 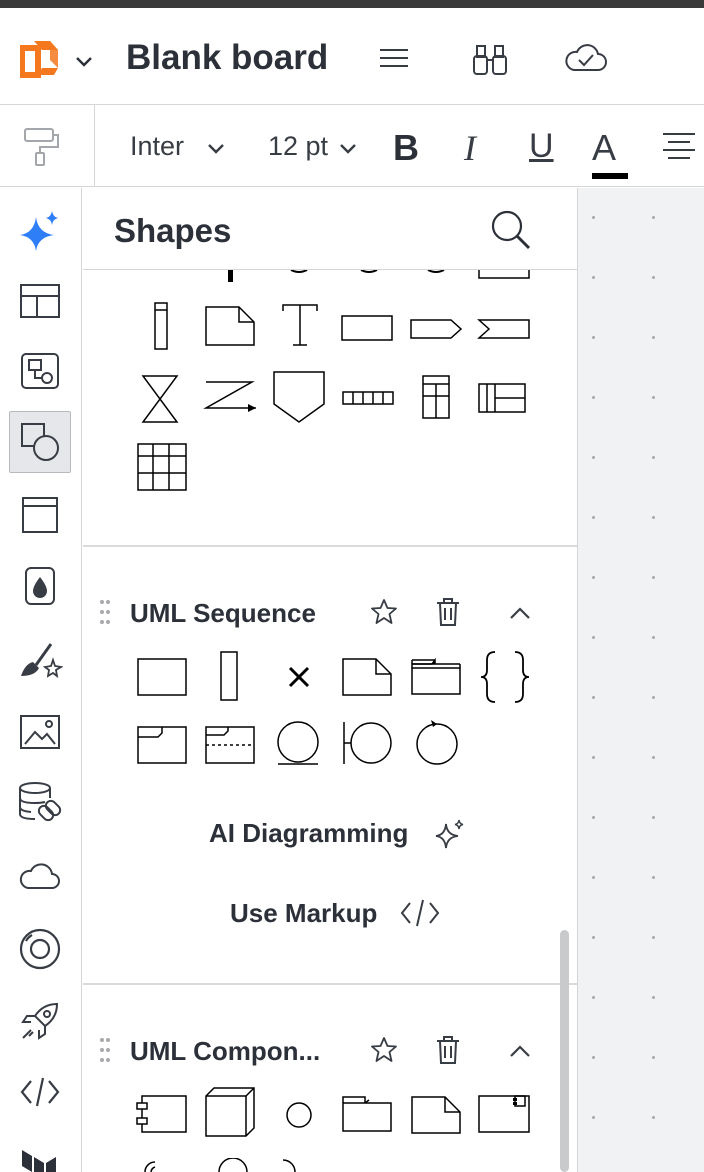 What do you see at coordinates (604, 147) in the screenshot?
I see `text-color-label: A` at bounding box center [604, 147].